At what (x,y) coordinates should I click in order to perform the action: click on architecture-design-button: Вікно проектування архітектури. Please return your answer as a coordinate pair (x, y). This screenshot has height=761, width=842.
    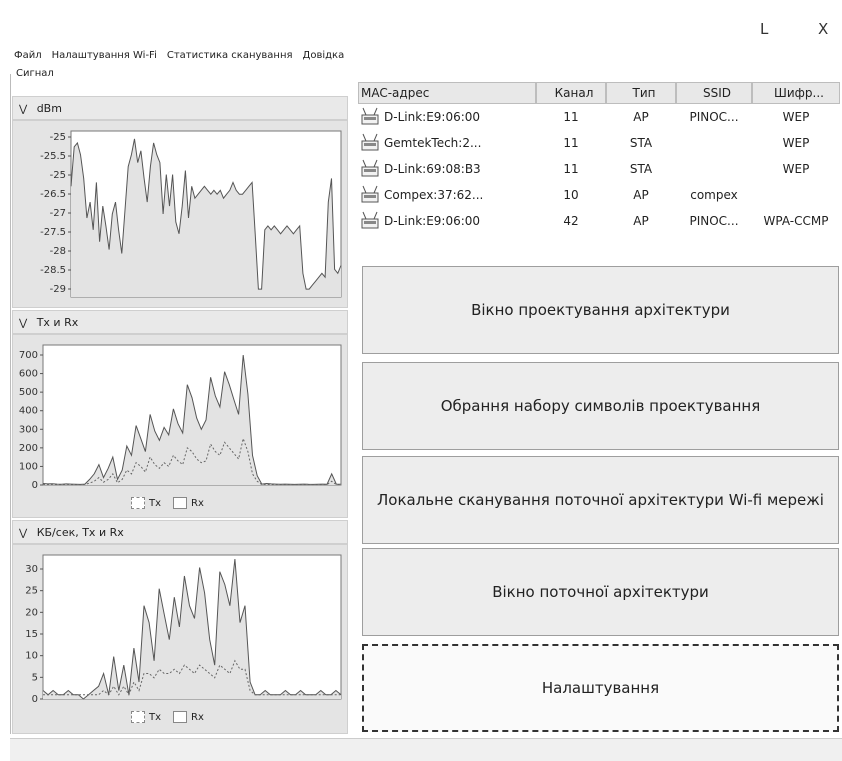
    Looking at the image, I should click on (600, 310).